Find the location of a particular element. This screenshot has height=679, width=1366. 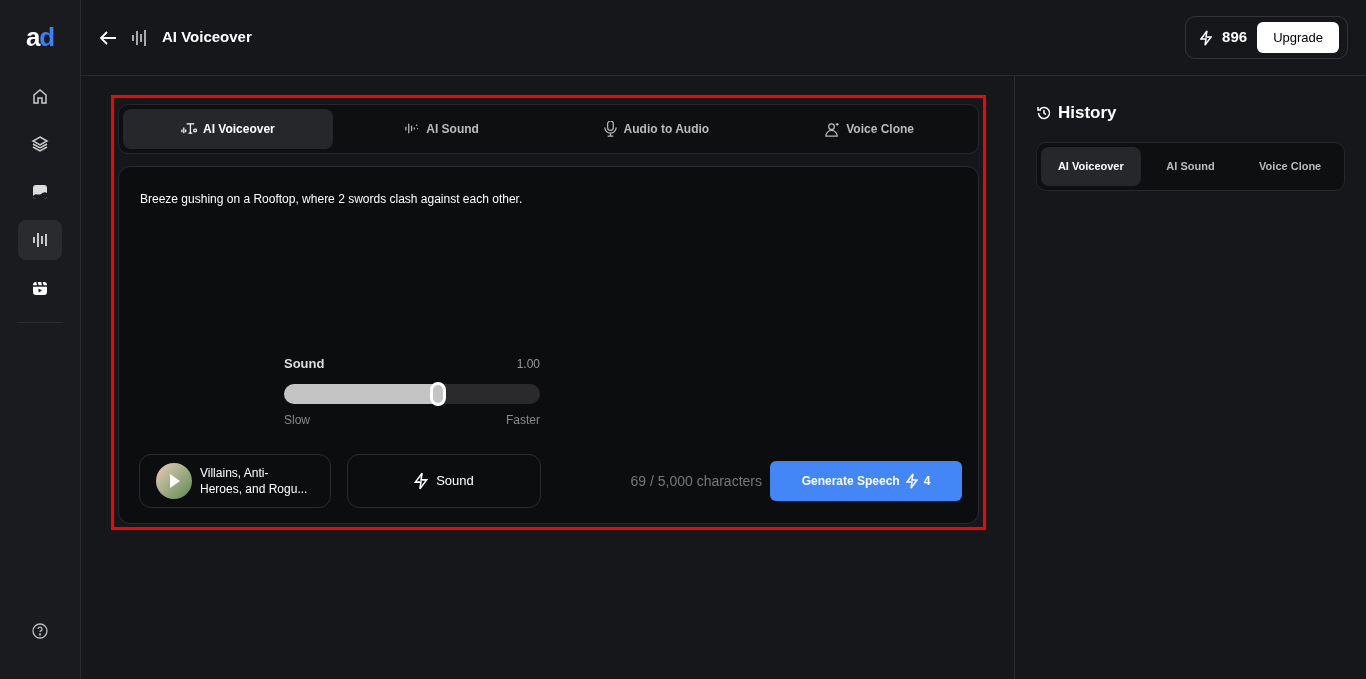

mode-tab: AI Voiceover is located at coordinates (228, 129).